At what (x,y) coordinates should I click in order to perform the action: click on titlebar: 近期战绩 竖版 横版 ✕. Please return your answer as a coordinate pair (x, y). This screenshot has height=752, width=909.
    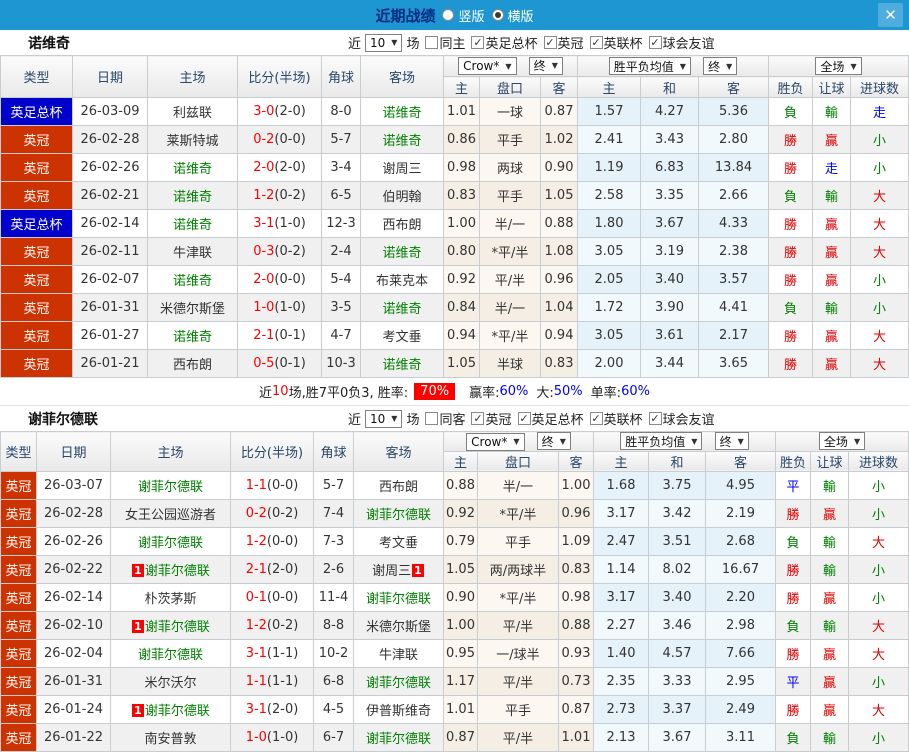
    Looking at the image, I should click on (454, 15).